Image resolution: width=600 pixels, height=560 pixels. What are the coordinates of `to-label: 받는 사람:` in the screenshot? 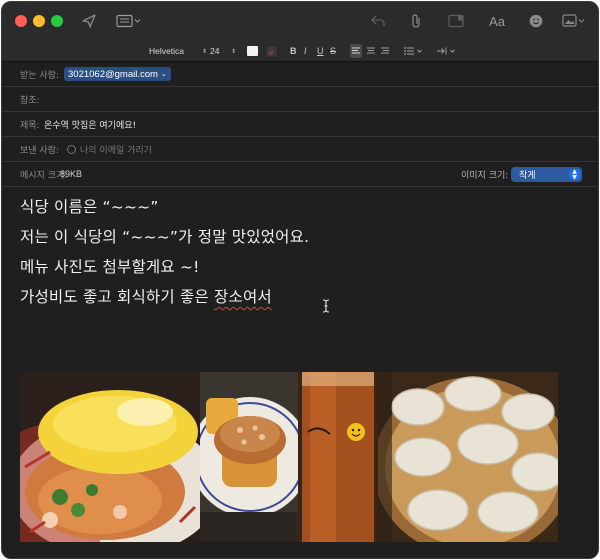 It's located at (40, 75).